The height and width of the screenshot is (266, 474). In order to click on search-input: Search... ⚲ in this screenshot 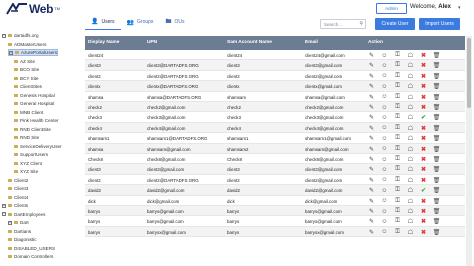, I will do `click(343, 24)`.